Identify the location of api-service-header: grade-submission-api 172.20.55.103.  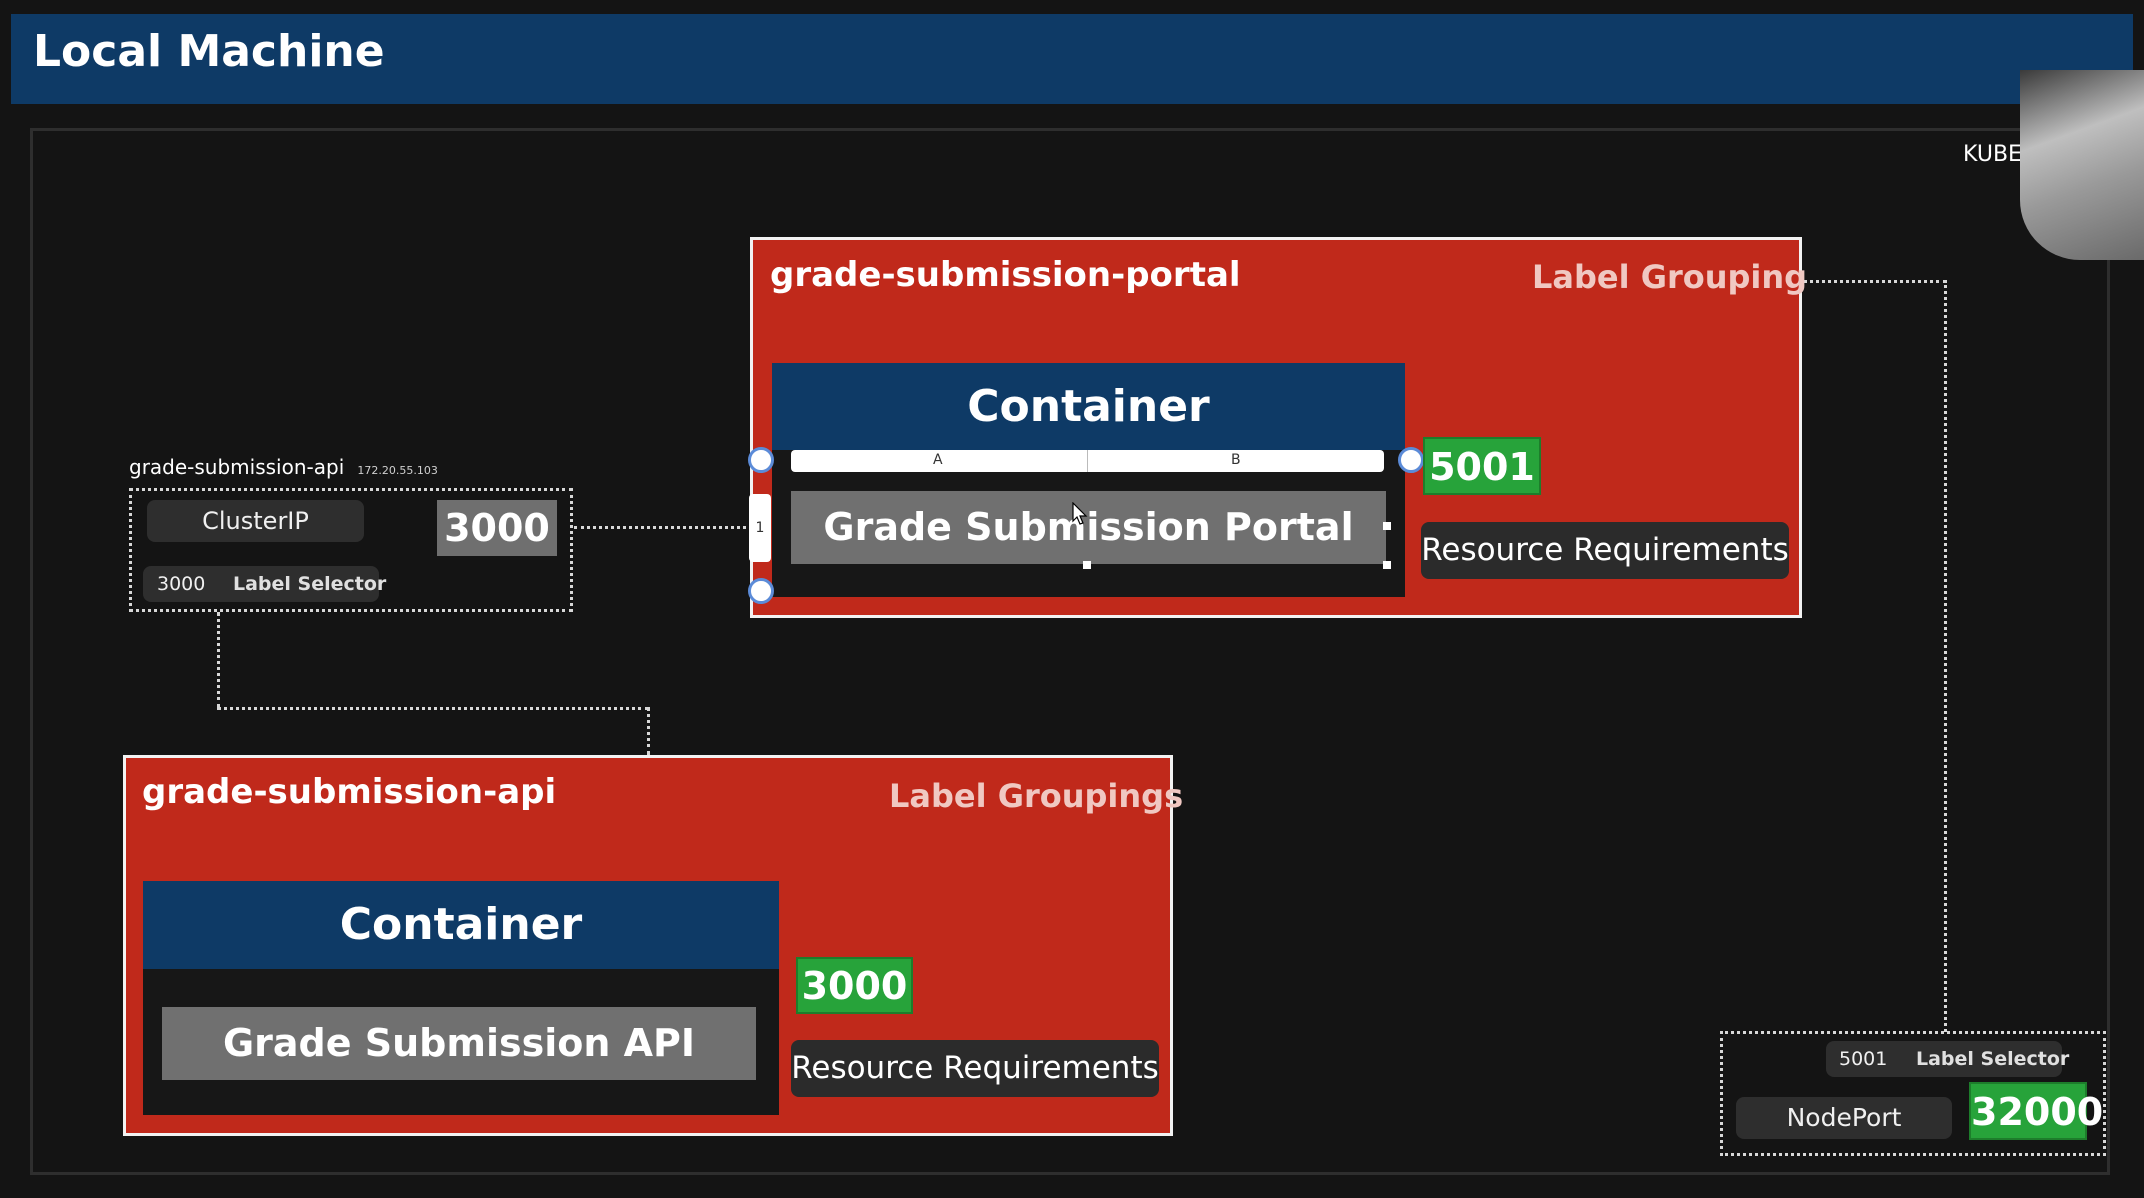
(283, 467).